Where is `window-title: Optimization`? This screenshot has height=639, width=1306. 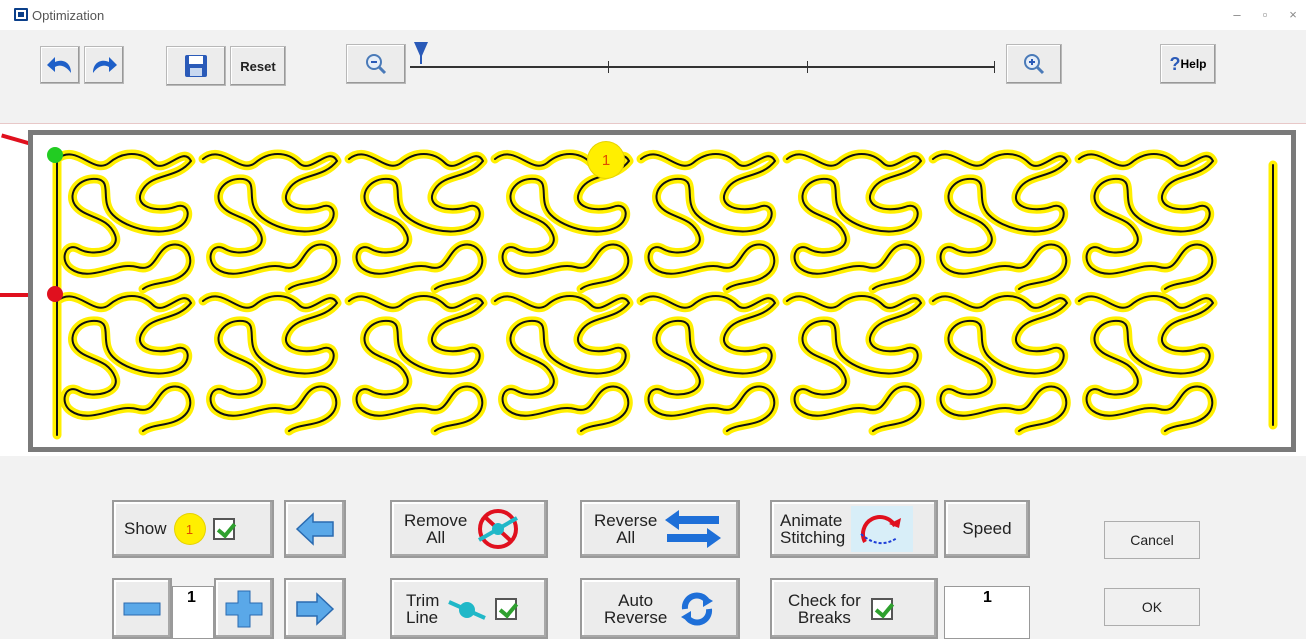 window-title: Optimization is located at coordinates (68, 15).